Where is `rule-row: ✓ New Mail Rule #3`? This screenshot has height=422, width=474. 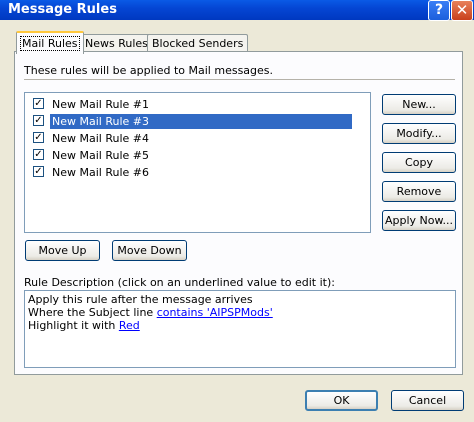
rule-row: ✓ New Mail Rule #3 is located at coordinates (197, 121).